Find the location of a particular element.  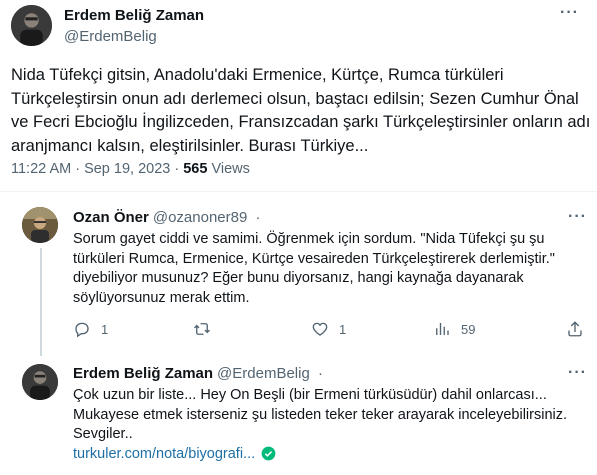

reply-author: Ozan Öner @ozanoner89 · is located at coordinates (167, 217).